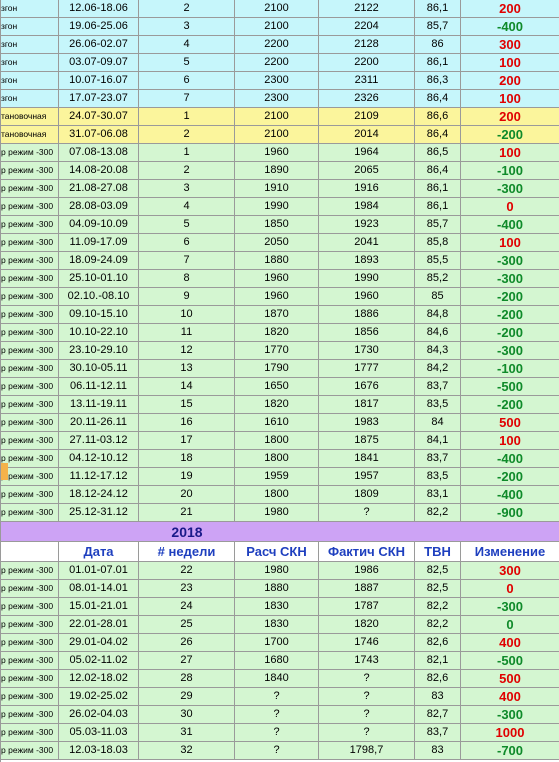  Describe the element at coordinates (99, 170) in the screenshot. I see `cell-date: 14.08-20.08` at that location.